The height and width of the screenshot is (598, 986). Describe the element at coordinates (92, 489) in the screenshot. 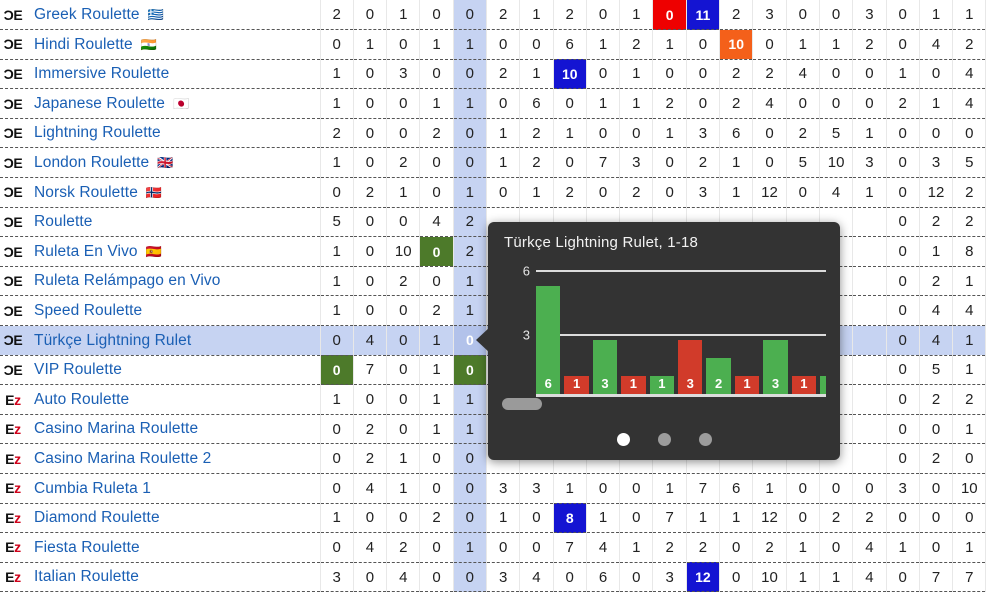

I see `game-name-link: Cumbia Ruleta 1` at that location.